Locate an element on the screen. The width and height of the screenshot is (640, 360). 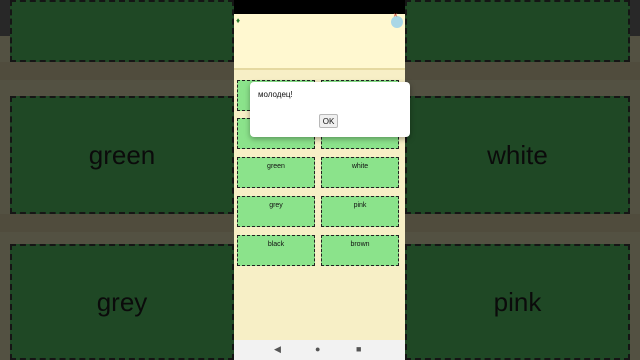
word-card-label: black is located at coordinates (276, 244).